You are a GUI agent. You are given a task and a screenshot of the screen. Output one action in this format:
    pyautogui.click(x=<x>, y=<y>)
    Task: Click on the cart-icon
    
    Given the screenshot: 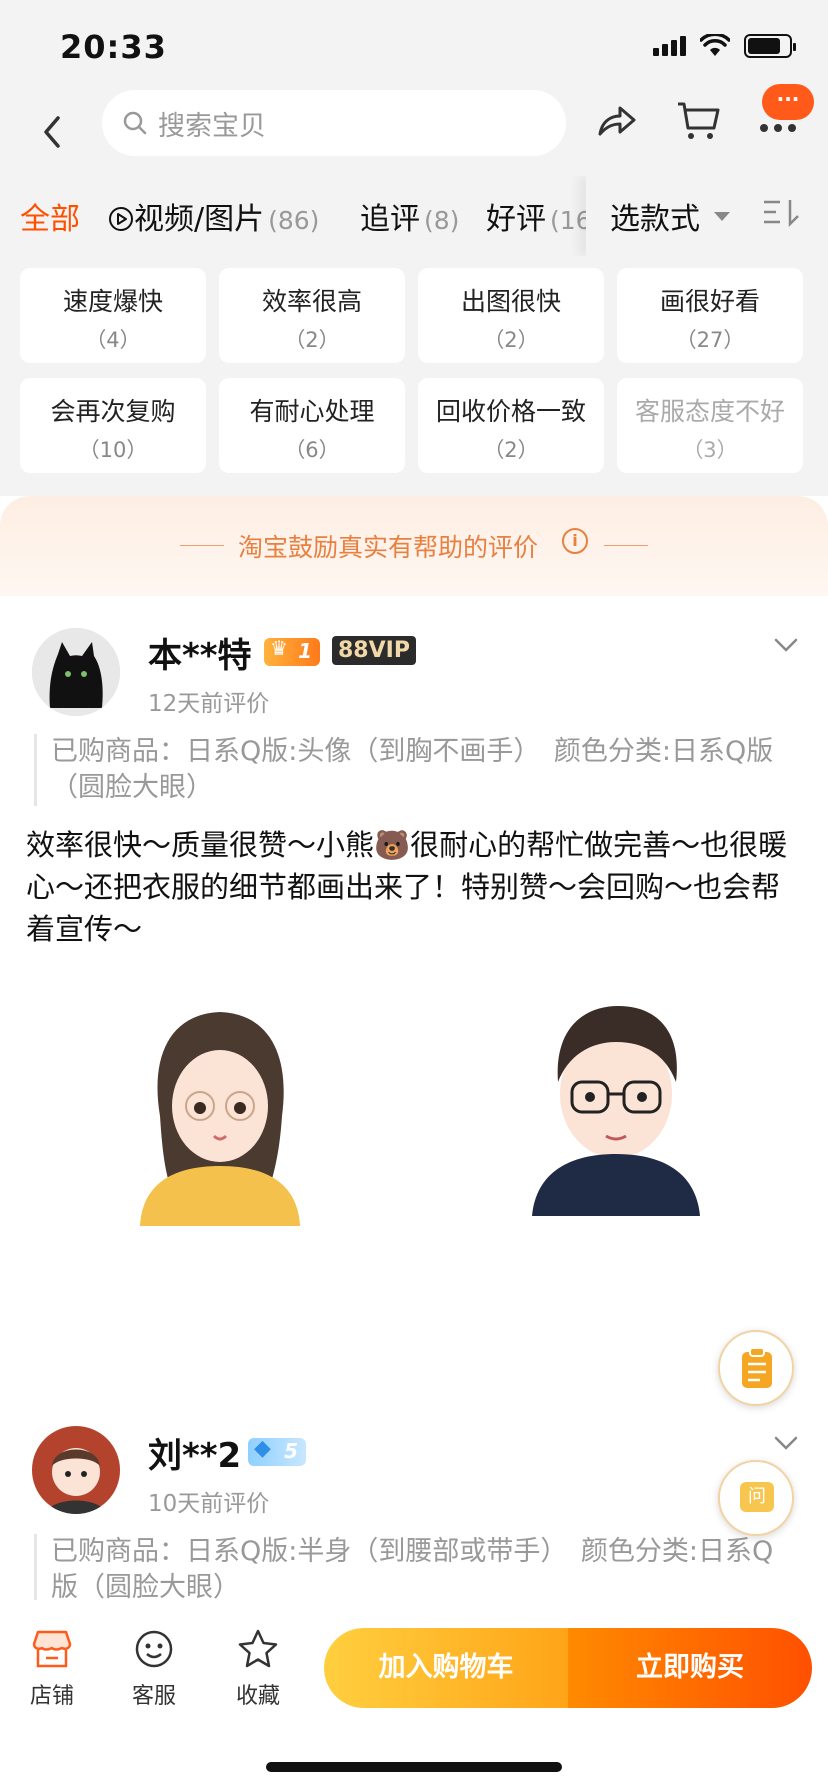 What is the action you would take?
    pyautogui.click(x=698, y=121)
    